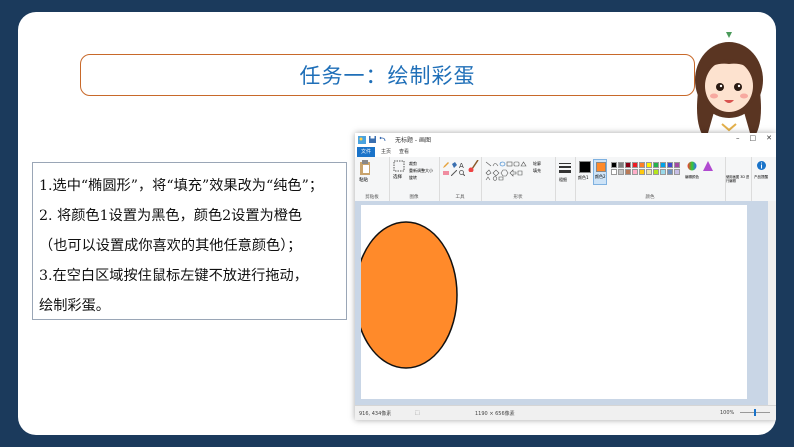 Image resolution: width=794 pixels, height=447 pixels. What do you see at coordinates (518, 197) in the screenshot?
I see `shapes-group-label: 形状` at bounding box center [518, 197].